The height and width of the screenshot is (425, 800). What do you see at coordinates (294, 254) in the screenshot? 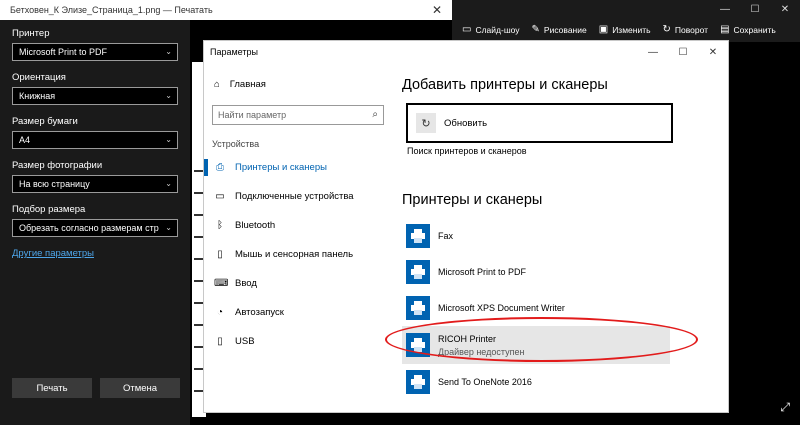
I see `sidebar-item-label: Мышь и сенсорная панель` at bounding box center [294, 254].